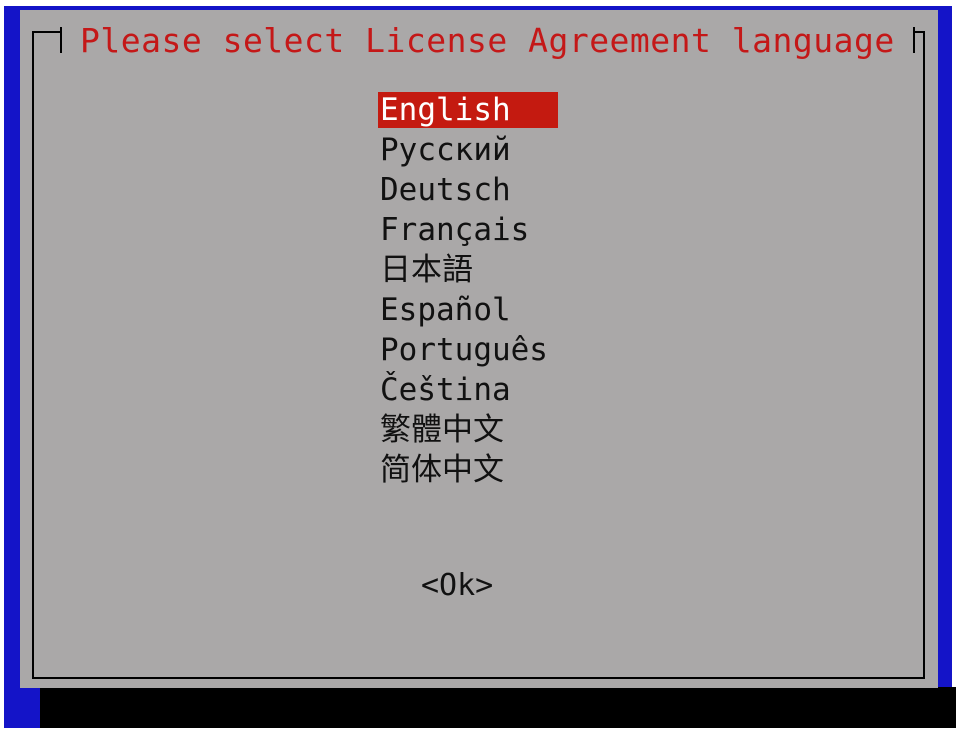 The height and width of the screenshot is (734, 956). I want to click on dialog-title-bar: Please select License Agreement language, so click(487, 40).